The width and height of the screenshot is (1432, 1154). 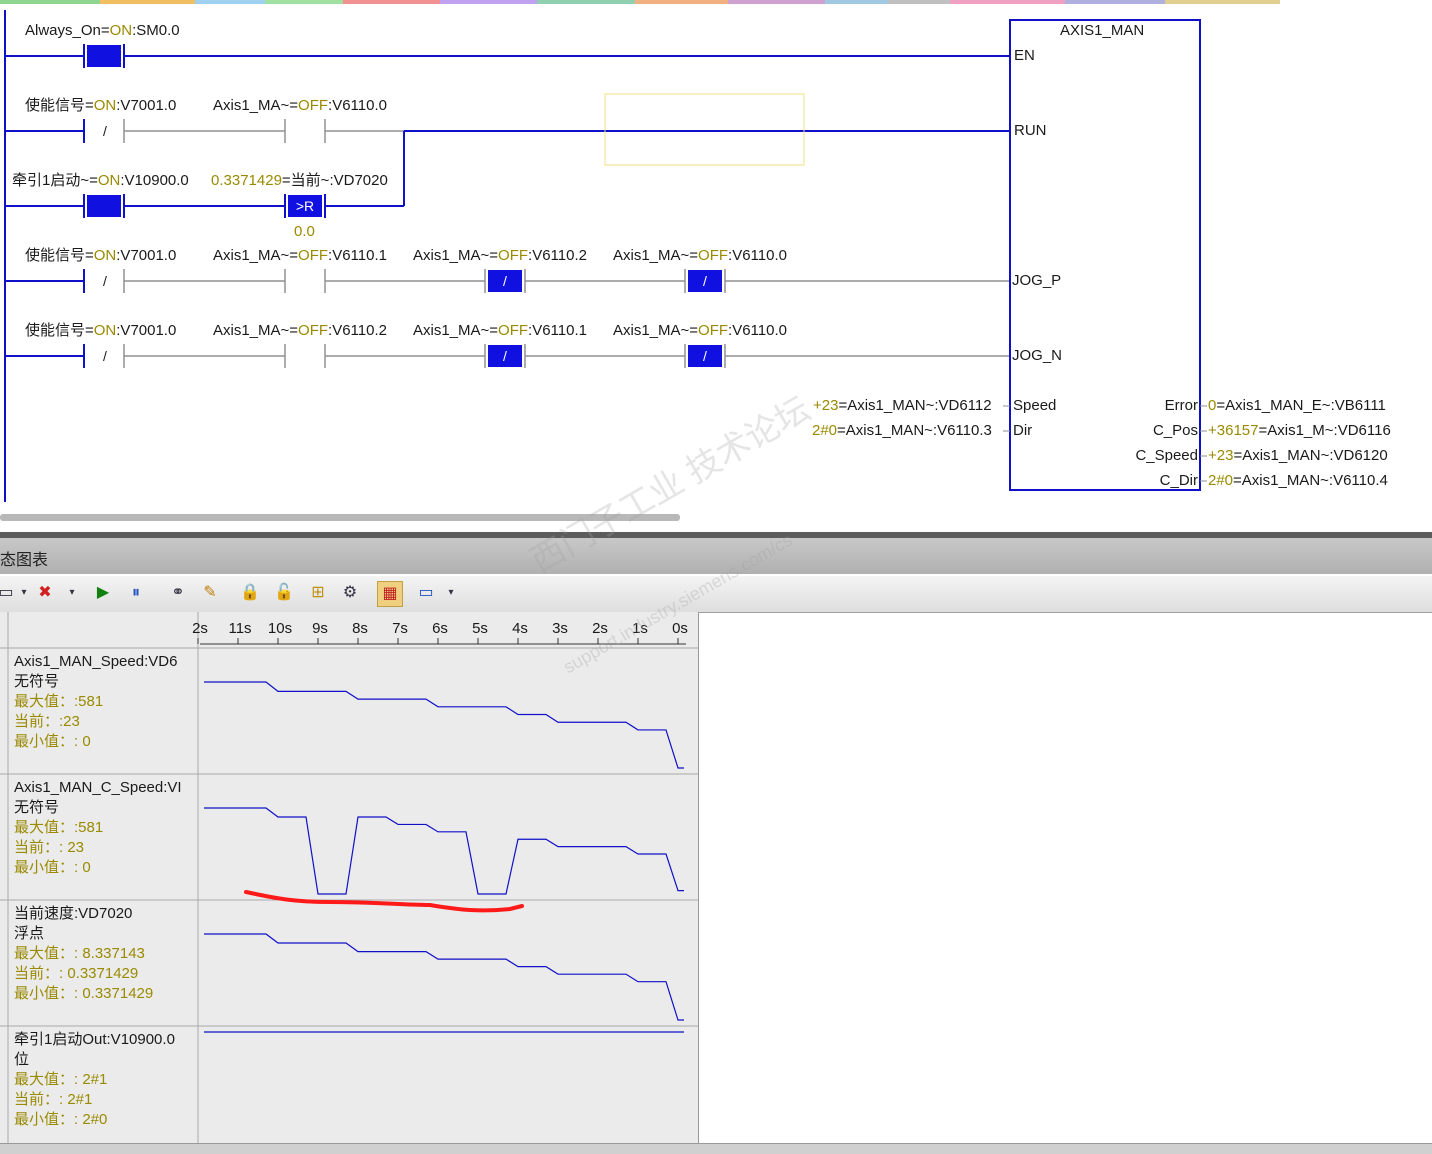 I want to click on trend-var-name: Axis1_MAN_C_Speed:VI, so click(x=98, y=787).